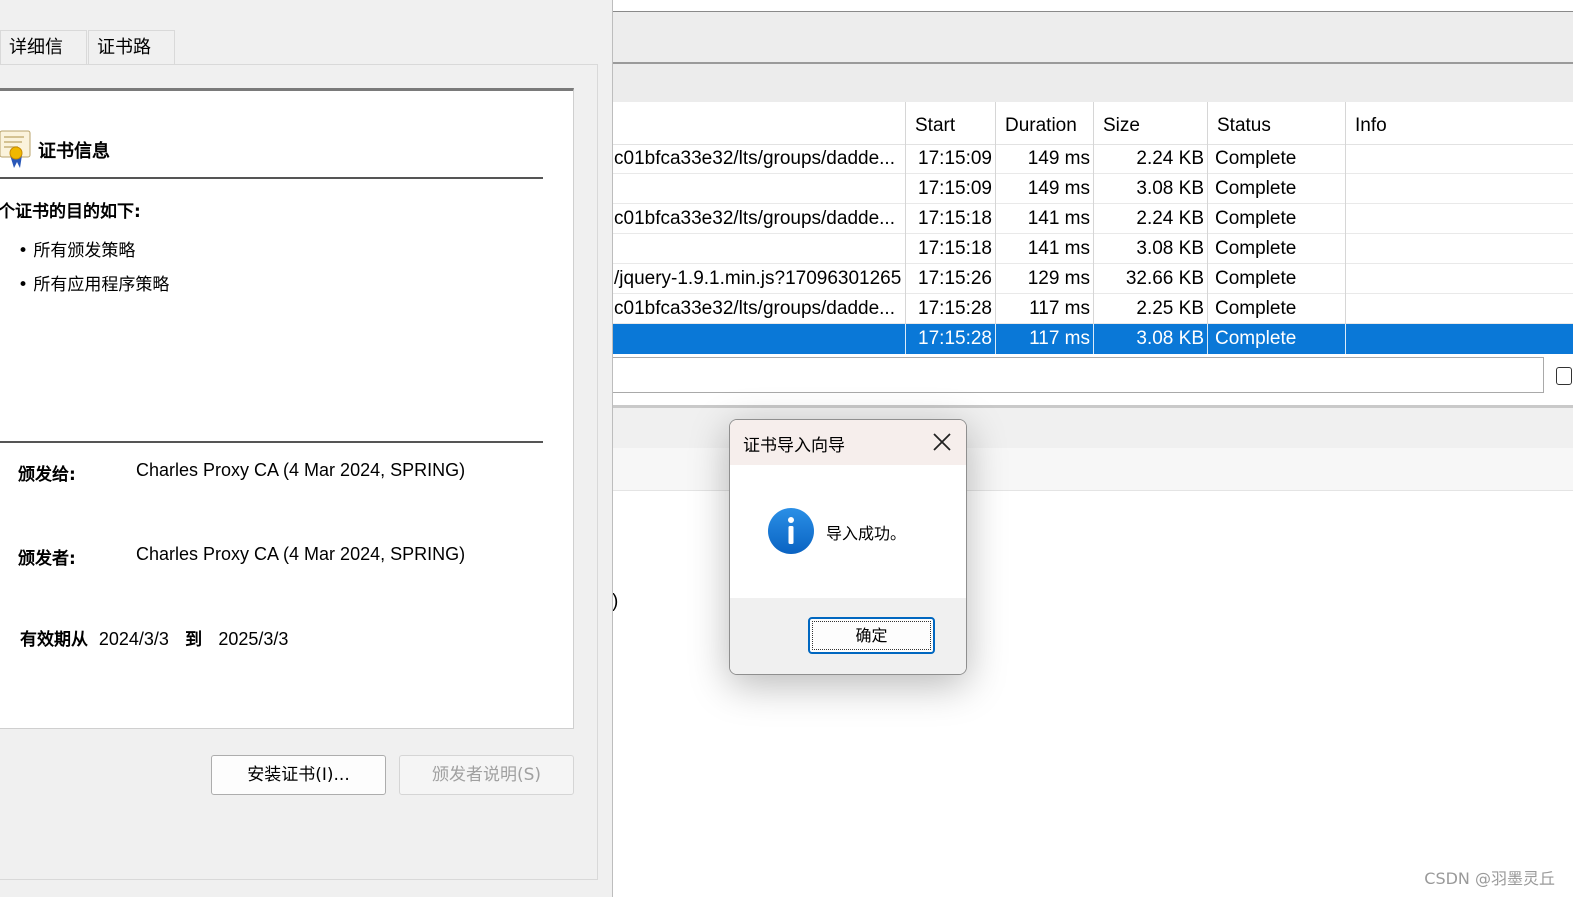 The height and width of the screenshot is (897, 1573). What do you see at coordinates (133, 639) in the screenshot?
I see `valid-from-date: 2024/3/3` at bounding box center [133, 639].